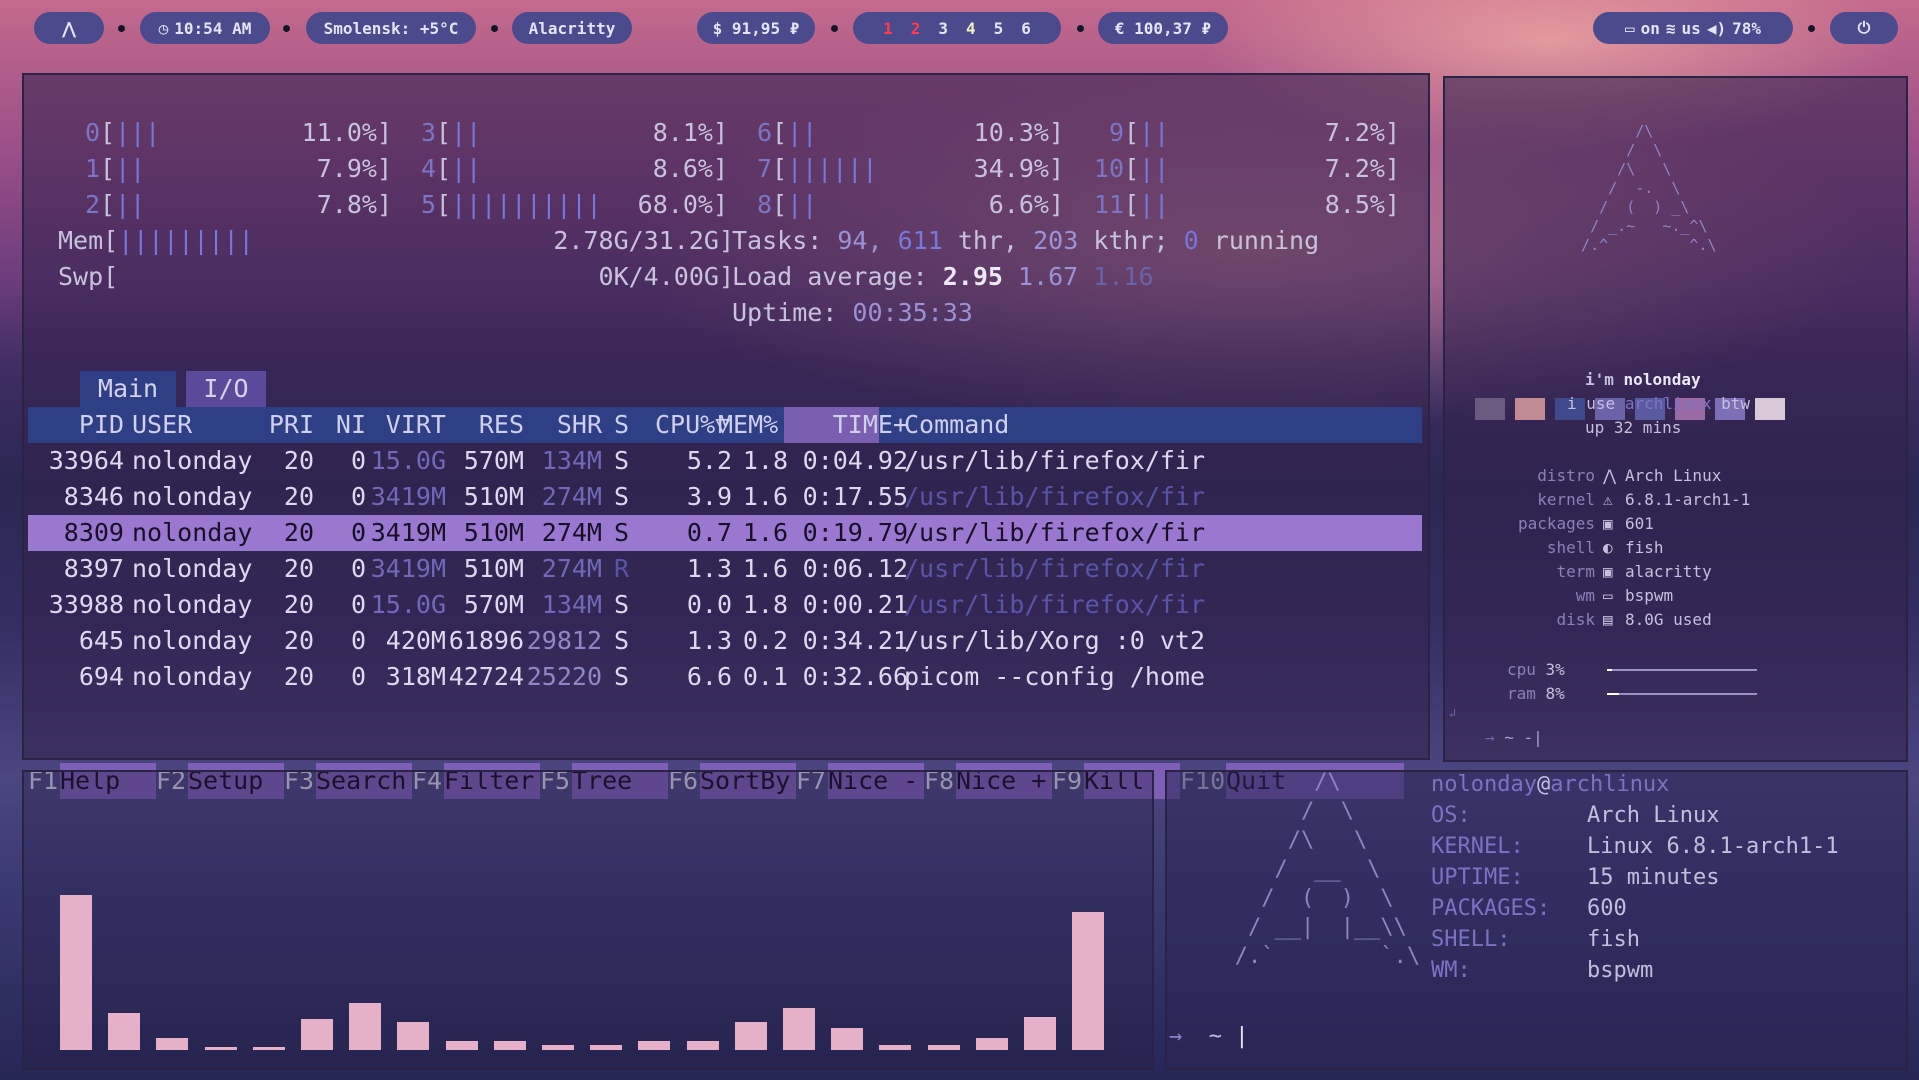 The width and height of the screenshot is (1919, 1080). Describe the element at coordinates (643, 240) in the screenshot. I see `mem-value: 2.78G/31.2G]` at that location.